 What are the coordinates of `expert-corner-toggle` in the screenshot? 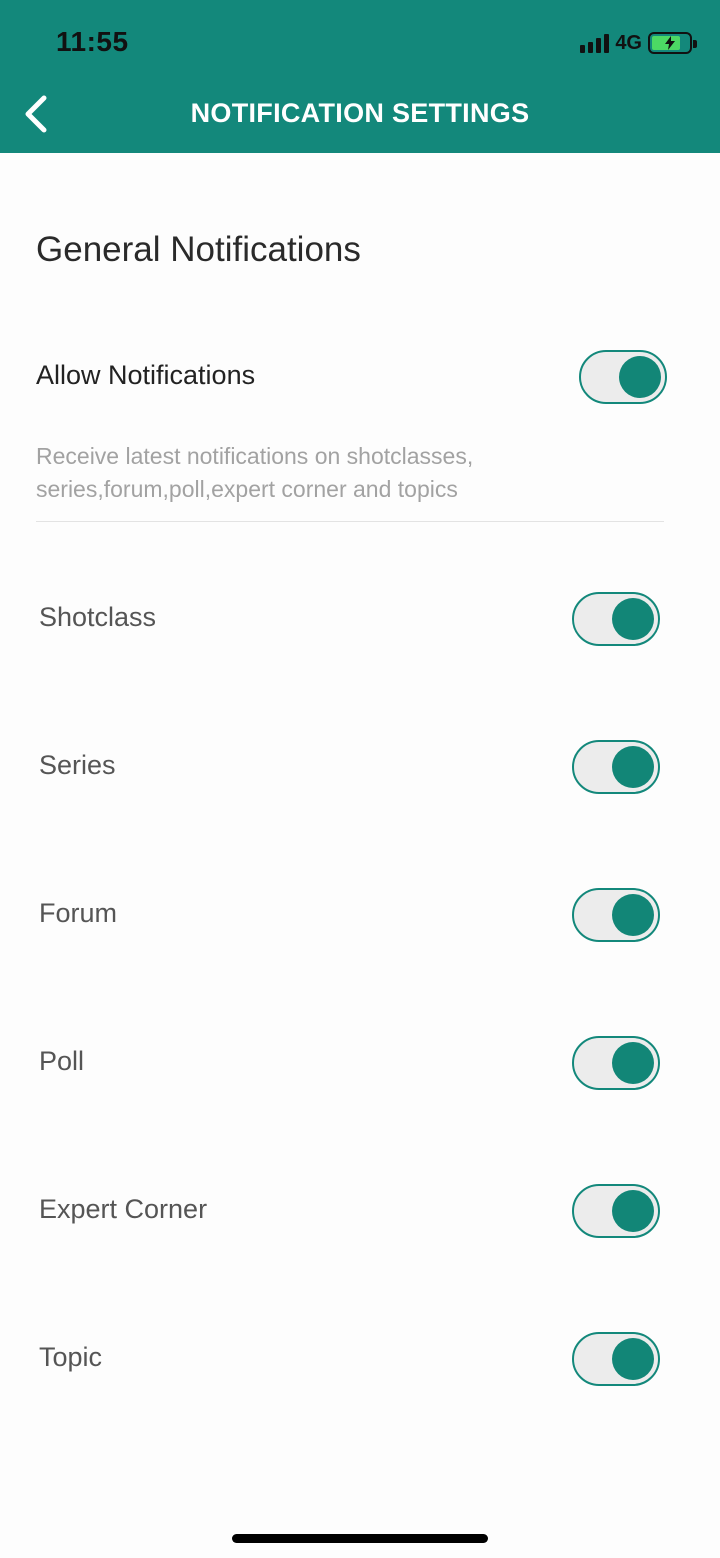 It's located at (616, 1211).